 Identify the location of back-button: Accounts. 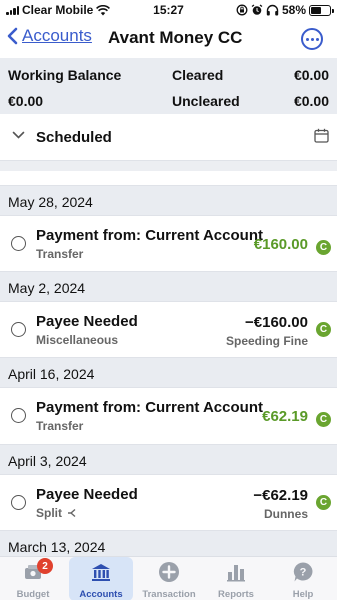
(49, 36).